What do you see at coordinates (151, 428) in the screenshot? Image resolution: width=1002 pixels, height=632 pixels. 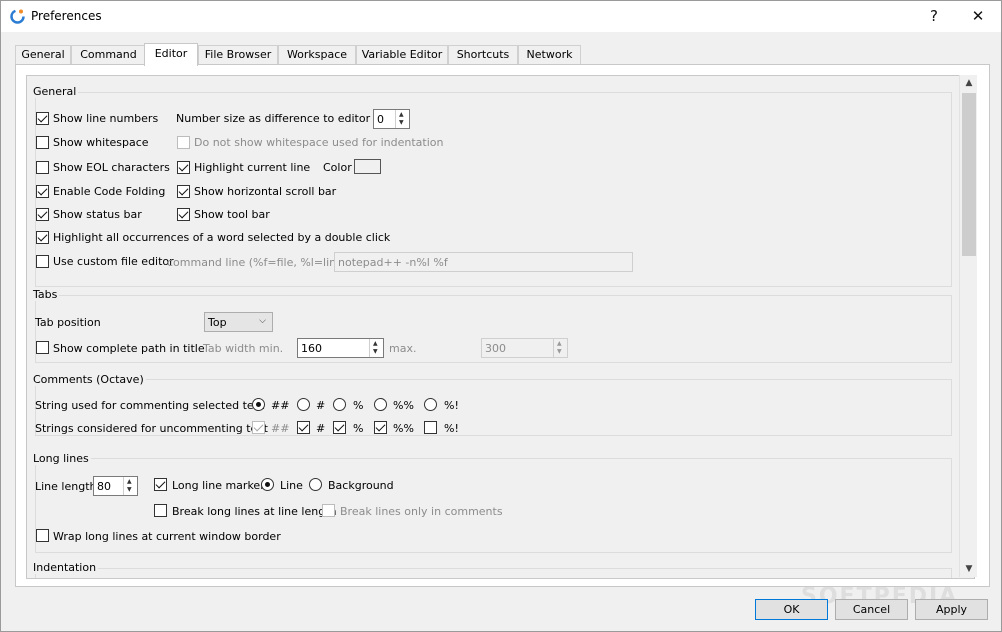 I see `uncommenting-label: Strings considered for uncommenting text` at bounding box center [151, 428].